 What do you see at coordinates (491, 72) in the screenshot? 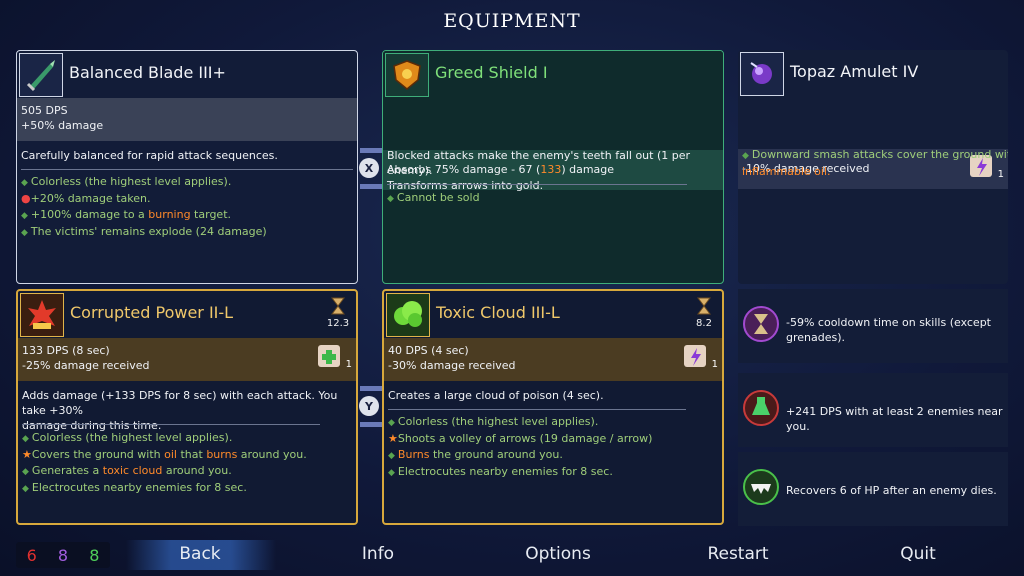
I see `item-name: Greed Shield I` at bounding box center [491, 72].